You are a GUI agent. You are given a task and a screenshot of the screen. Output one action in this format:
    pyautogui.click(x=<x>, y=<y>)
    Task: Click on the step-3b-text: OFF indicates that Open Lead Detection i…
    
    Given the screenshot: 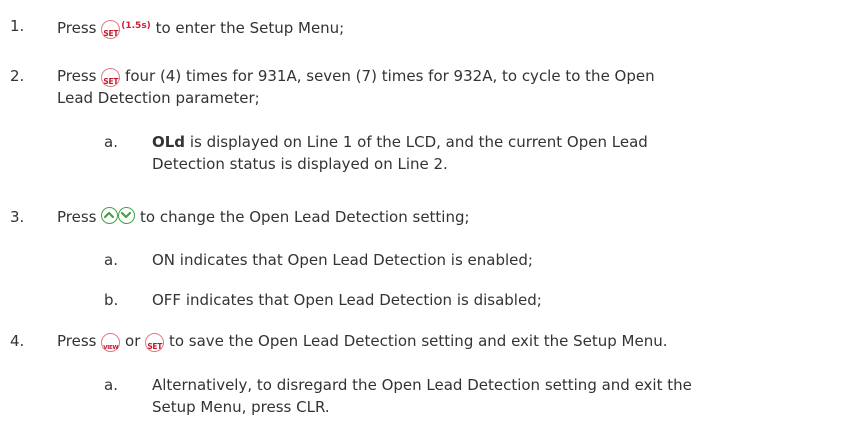 What is the action you would take?
    pyautogui.click(x=347, y=300)
    